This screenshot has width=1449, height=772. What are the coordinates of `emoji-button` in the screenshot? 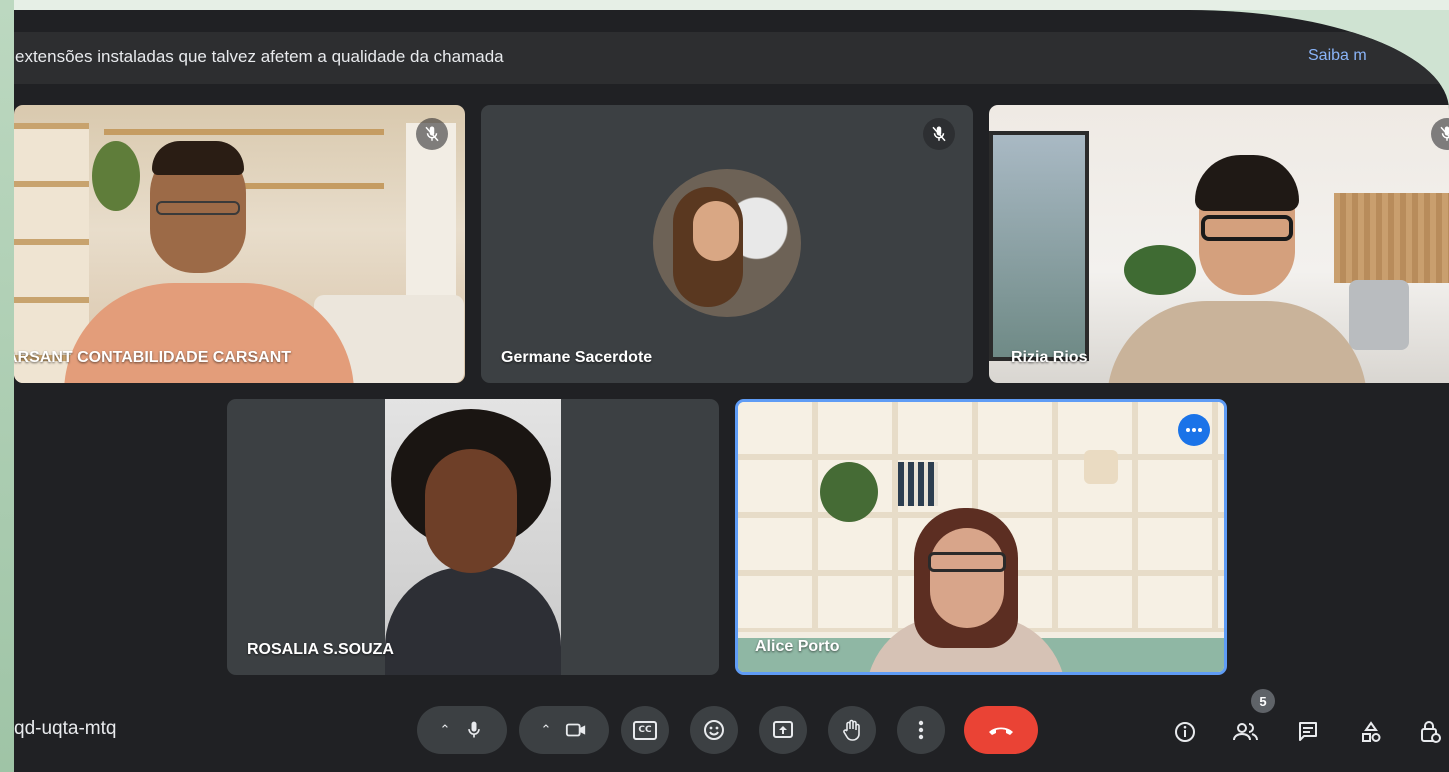 It's located at (714, 730).